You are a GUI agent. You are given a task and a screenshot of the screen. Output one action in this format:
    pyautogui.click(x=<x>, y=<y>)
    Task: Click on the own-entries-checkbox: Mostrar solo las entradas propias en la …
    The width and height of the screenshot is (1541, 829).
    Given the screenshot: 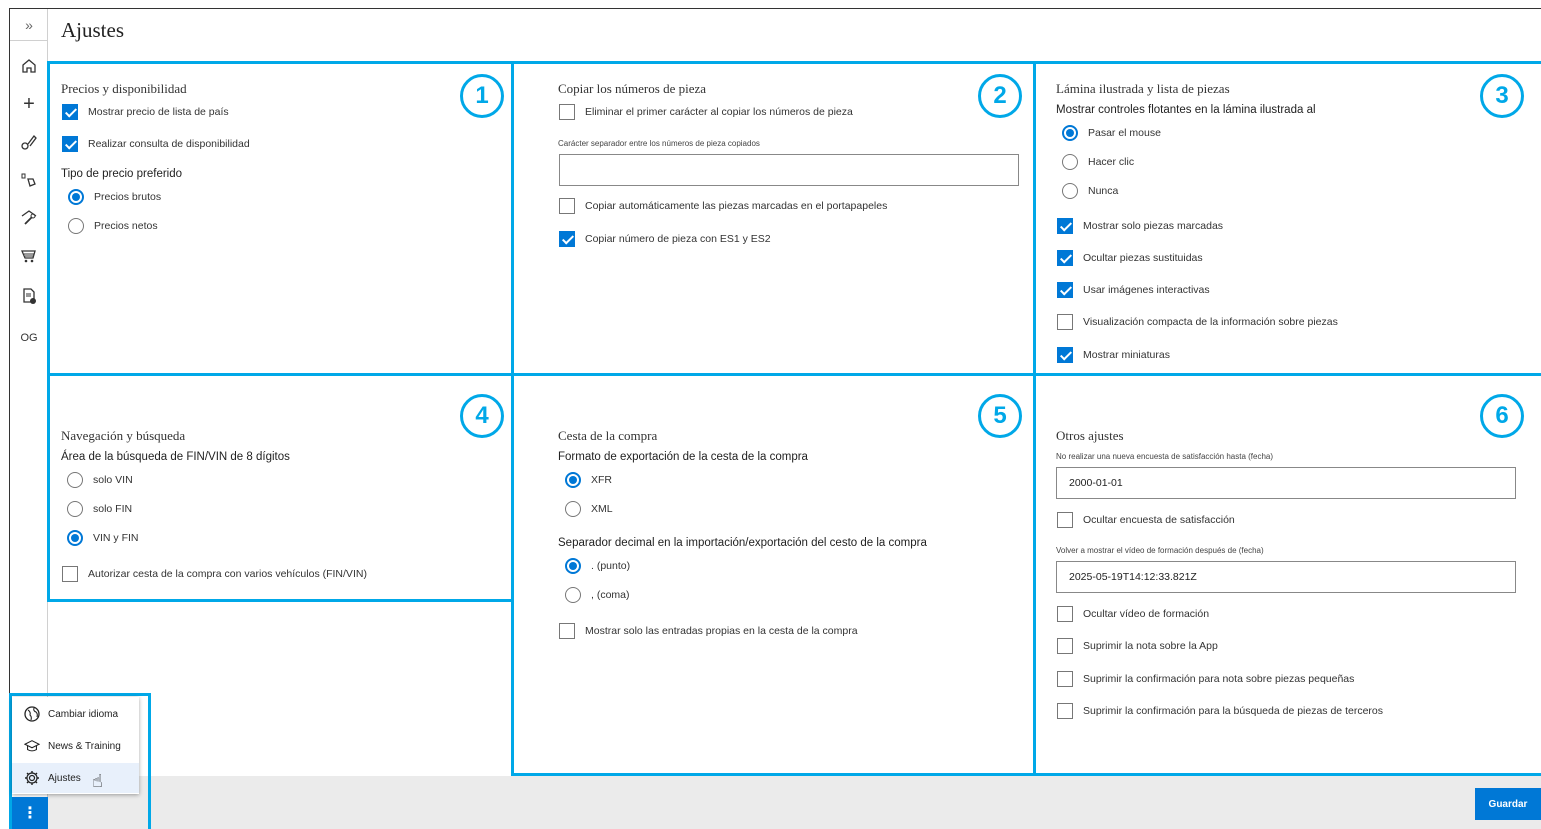 What is the action you would take?
    pyautogui.click(x=708, y=631)
    